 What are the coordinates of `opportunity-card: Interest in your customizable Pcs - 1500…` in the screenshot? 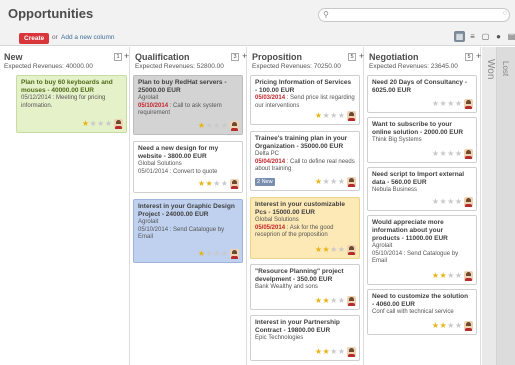 It's located at (305, 228).